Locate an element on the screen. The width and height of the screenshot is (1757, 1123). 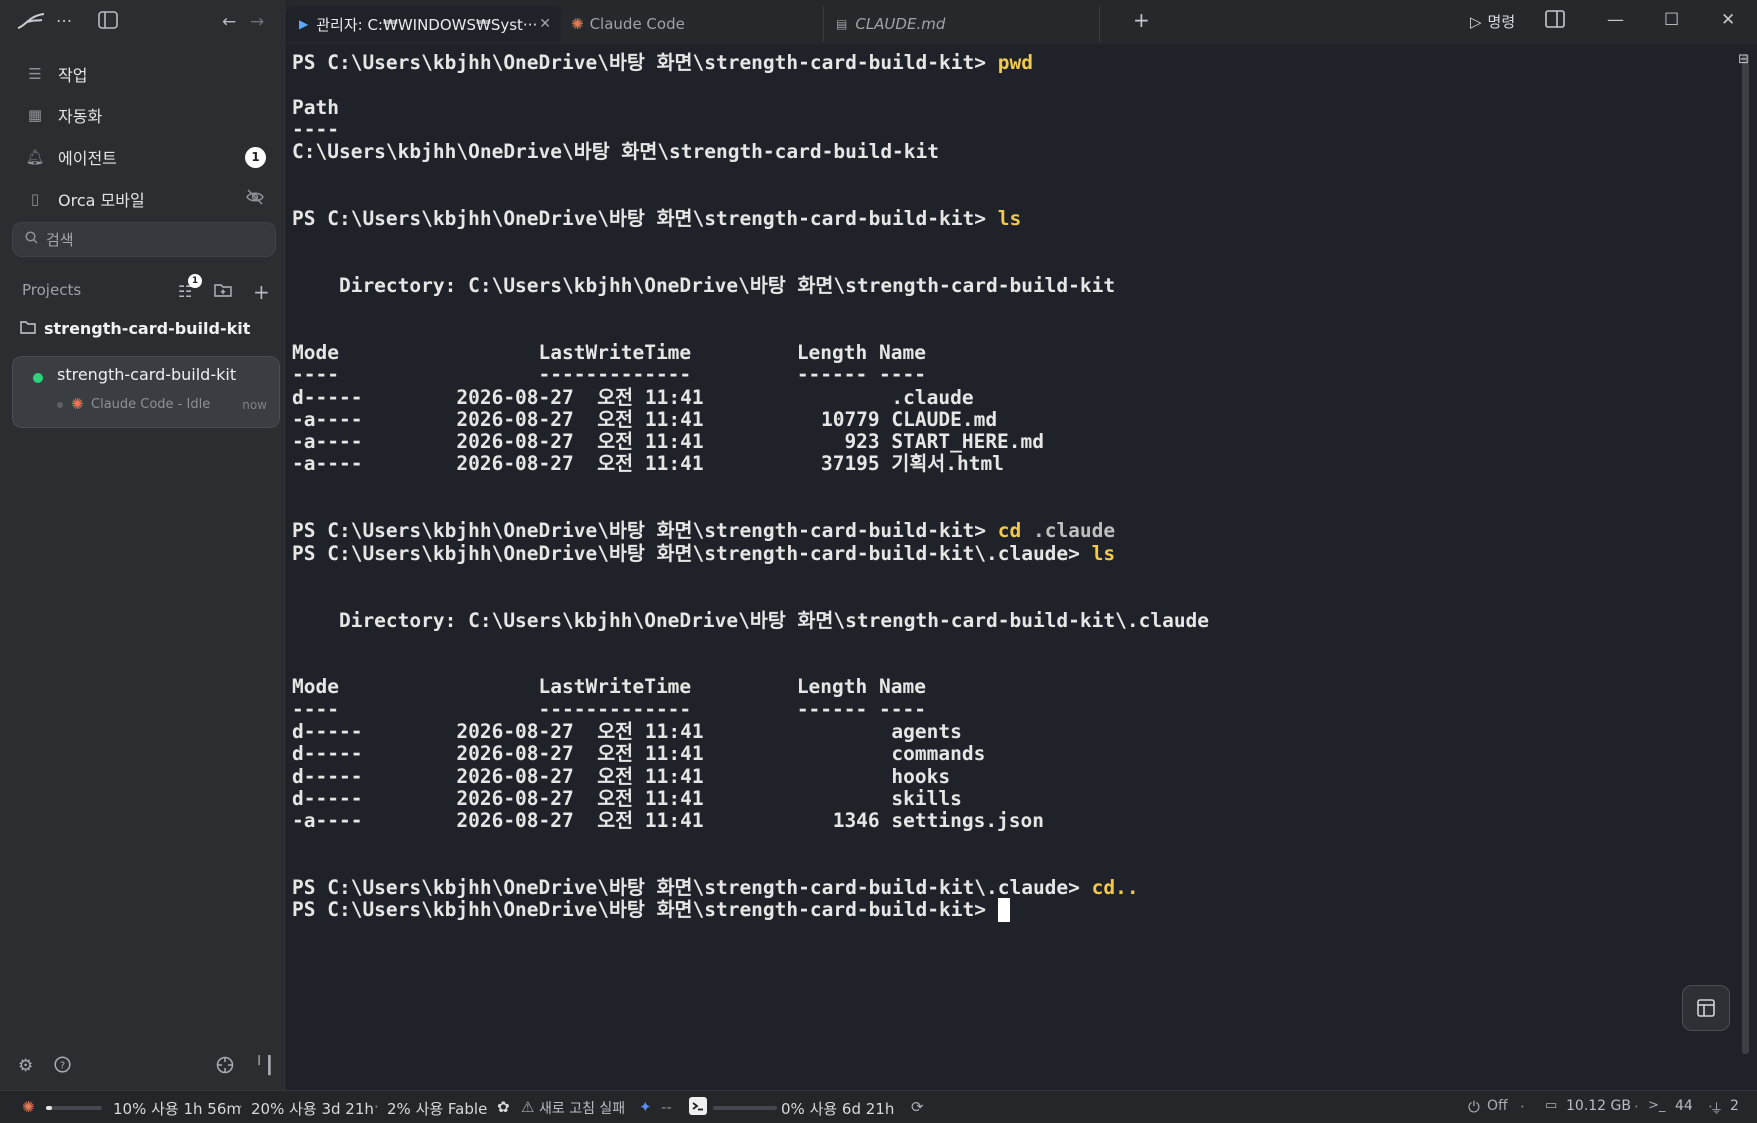
back-arrow-icon: ← is located at coordinates (229, 22).